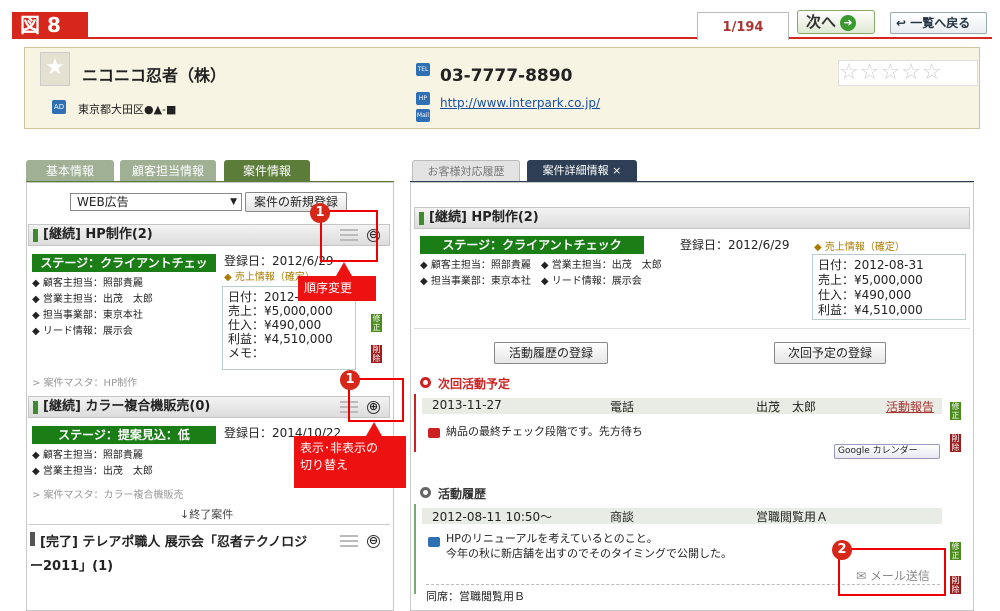  Describe the element at coordinates (743, 26) in the screenshot. I see `pager-indicator: 1/194` at that location.